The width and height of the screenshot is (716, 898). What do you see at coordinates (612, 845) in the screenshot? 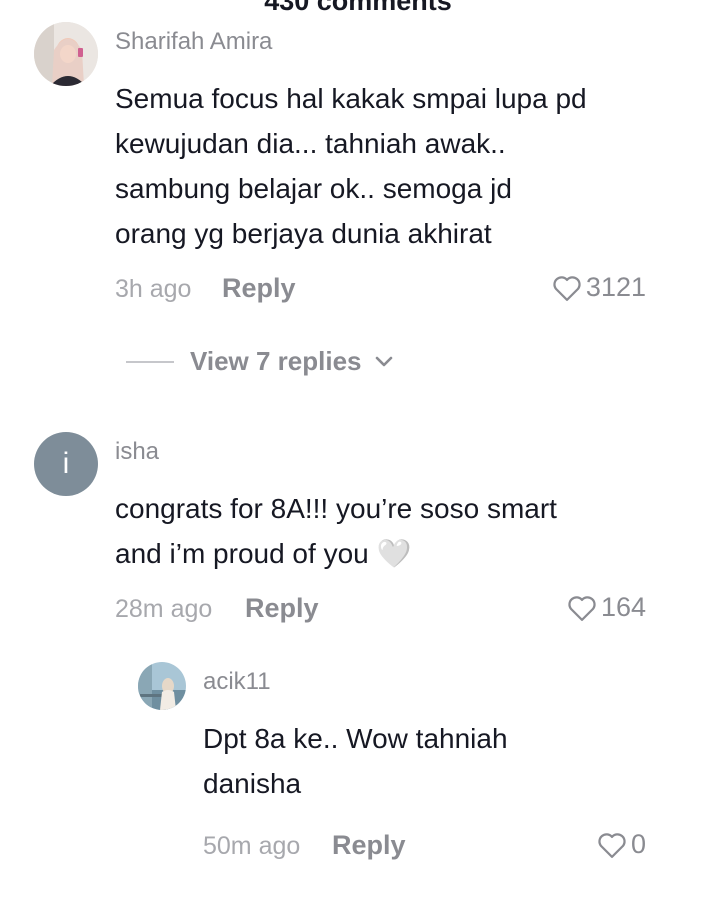
I see `heart-outline-icon` at bounding box center [612, 845].